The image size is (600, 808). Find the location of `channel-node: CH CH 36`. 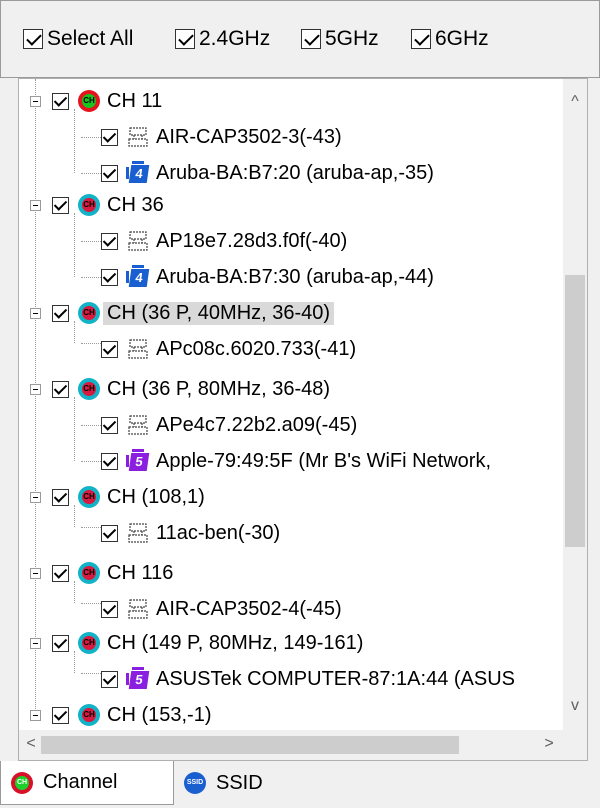

channel-node: CH CH 36 is located at coordinates (108, 205).